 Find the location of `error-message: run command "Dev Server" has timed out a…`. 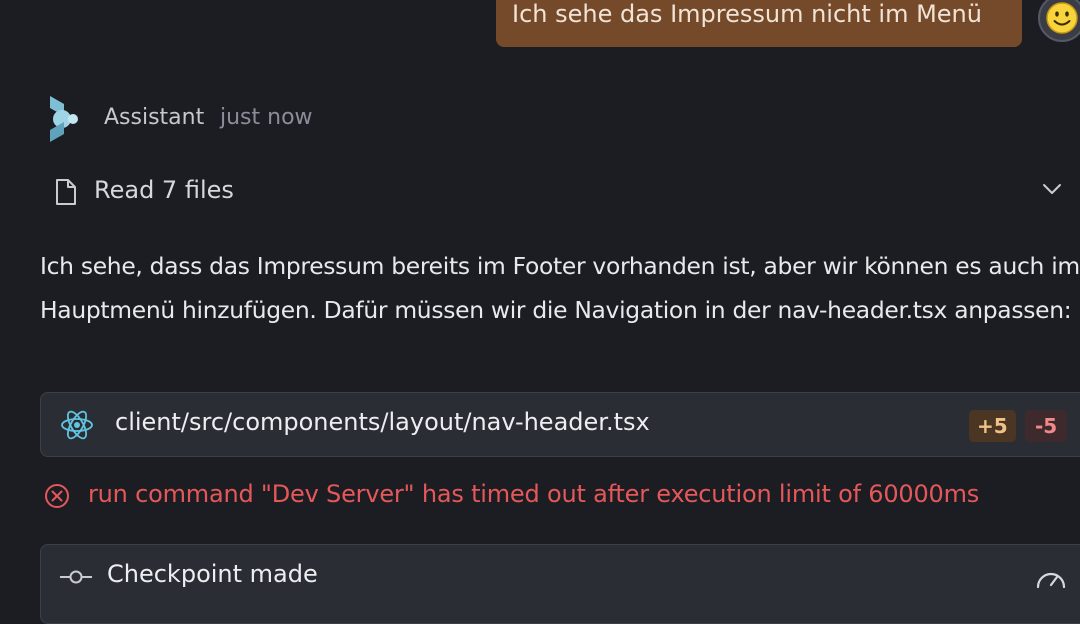

error-message: run command "Dev Server" has timed out a… is located at coordinates (560, 496).